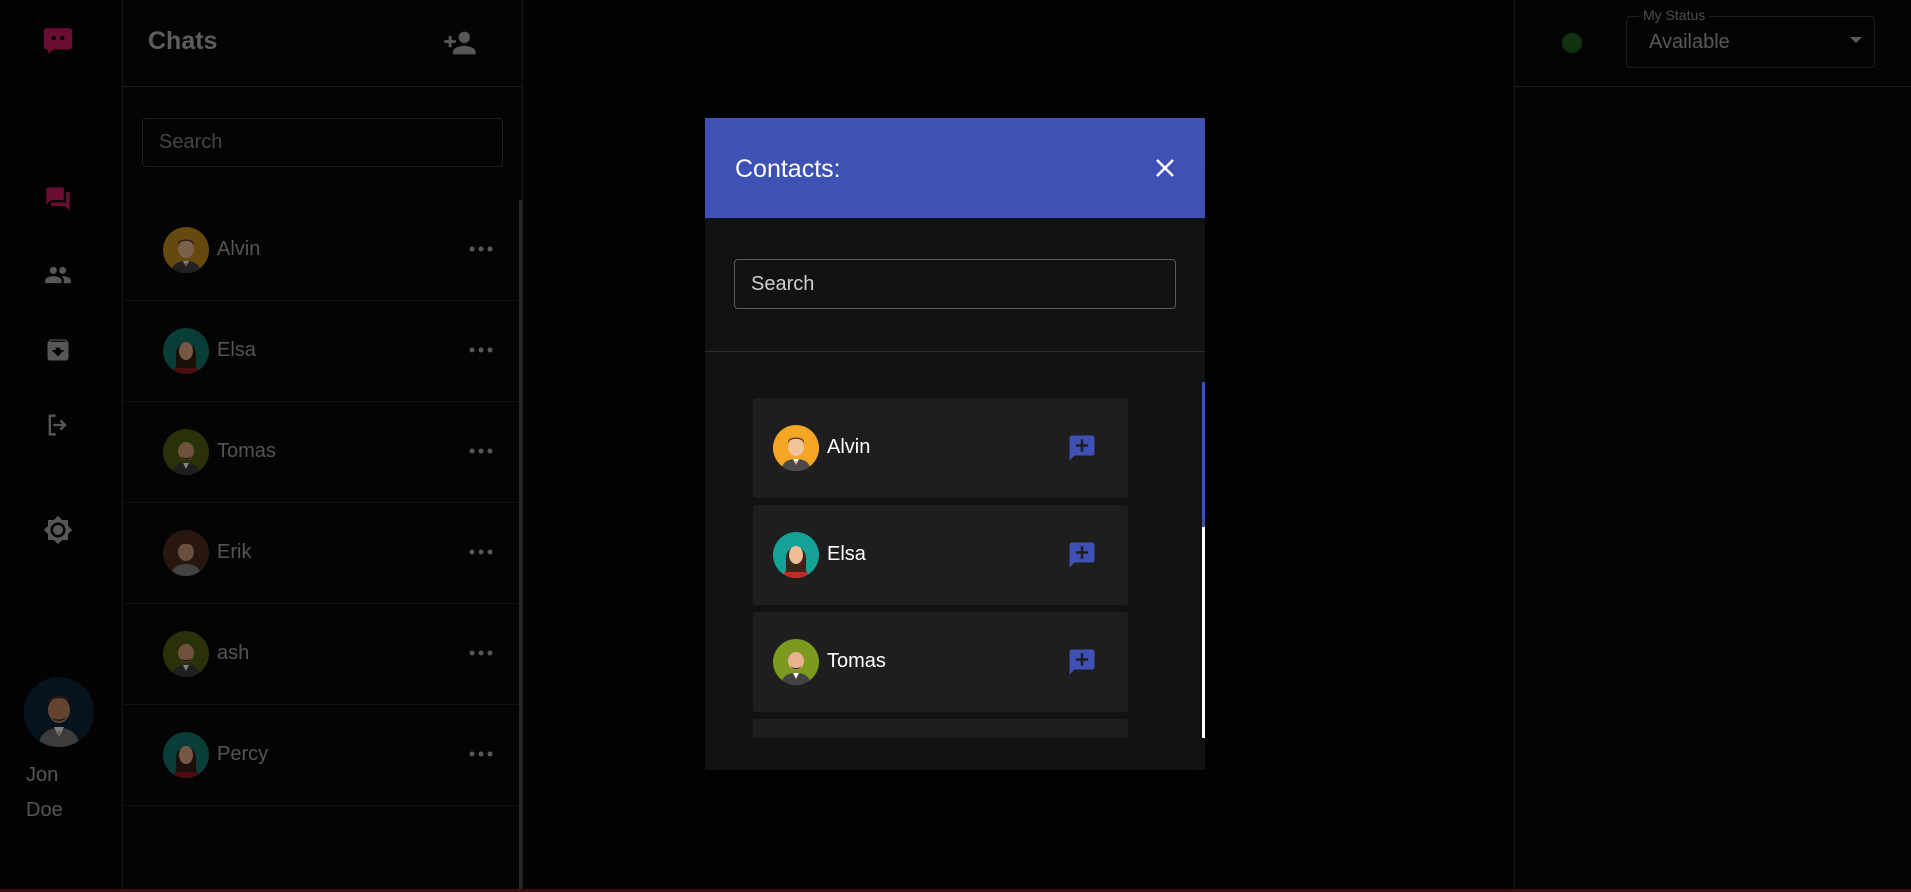 This screenshot has width=1911, height=892. What do you see at coordinates (940, 728) in the screenshot?
I see `contact-item-partial` at bounding box center [940, 728].